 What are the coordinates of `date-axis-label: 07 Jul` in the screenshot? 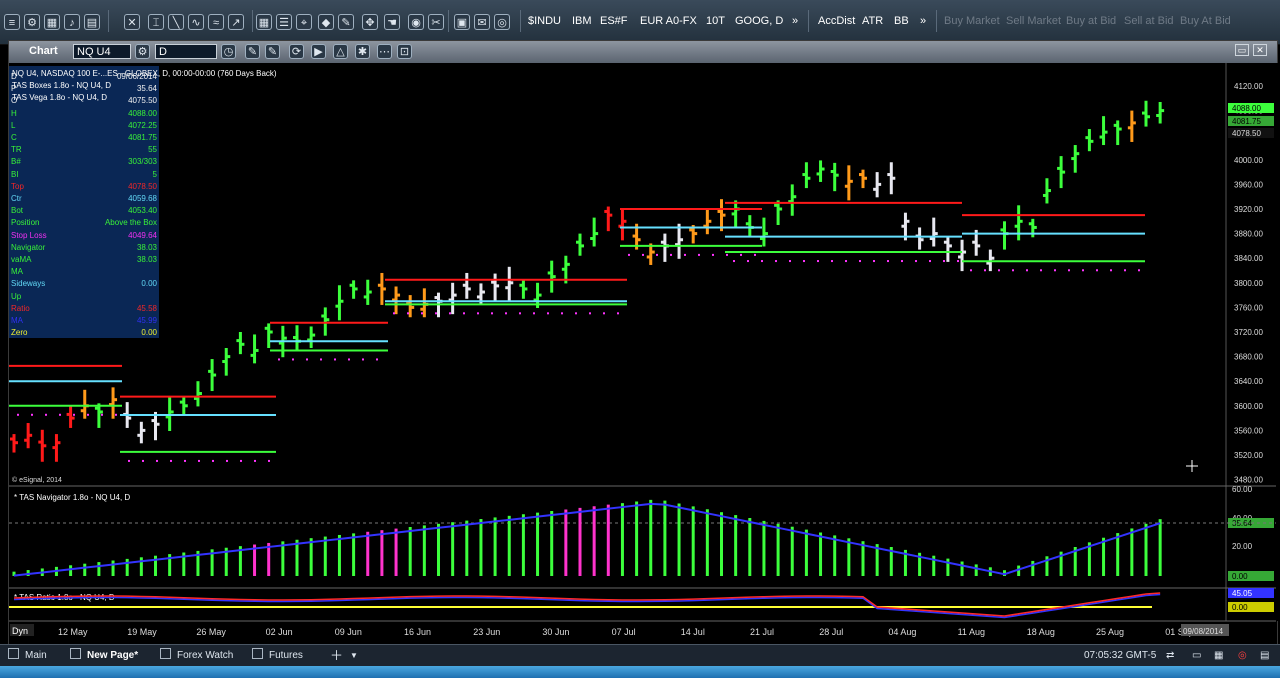 It's located at (624, 632).